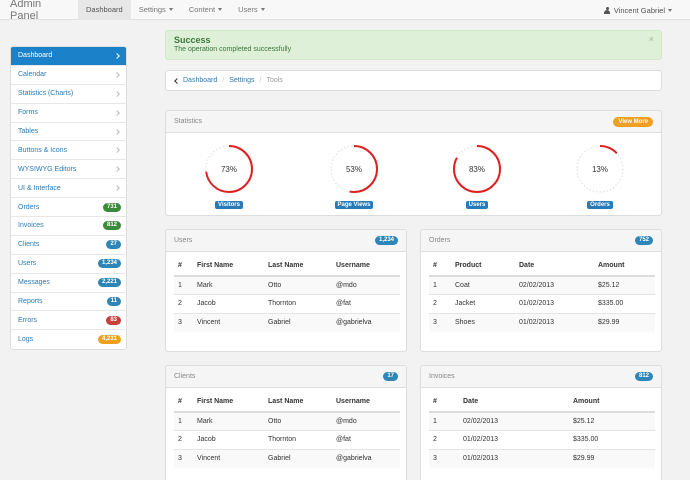 This screenshot has width=690, height=480. Describe the element at coordinates (68, 208) in the screenshot. I see `sidebar-item-orders: Orders 731` at that location.